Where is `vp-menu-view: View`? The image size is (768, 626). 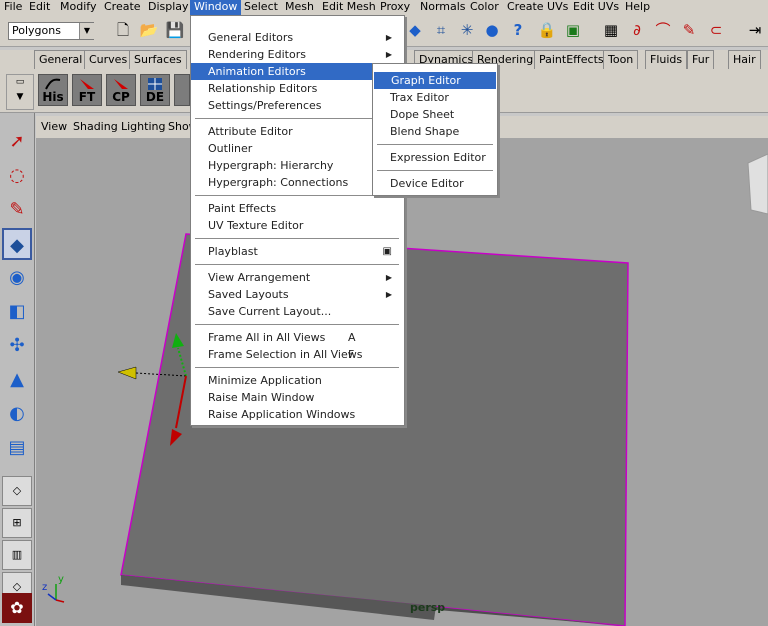 vp-menu-view: View is located at coordinates (54, 127).